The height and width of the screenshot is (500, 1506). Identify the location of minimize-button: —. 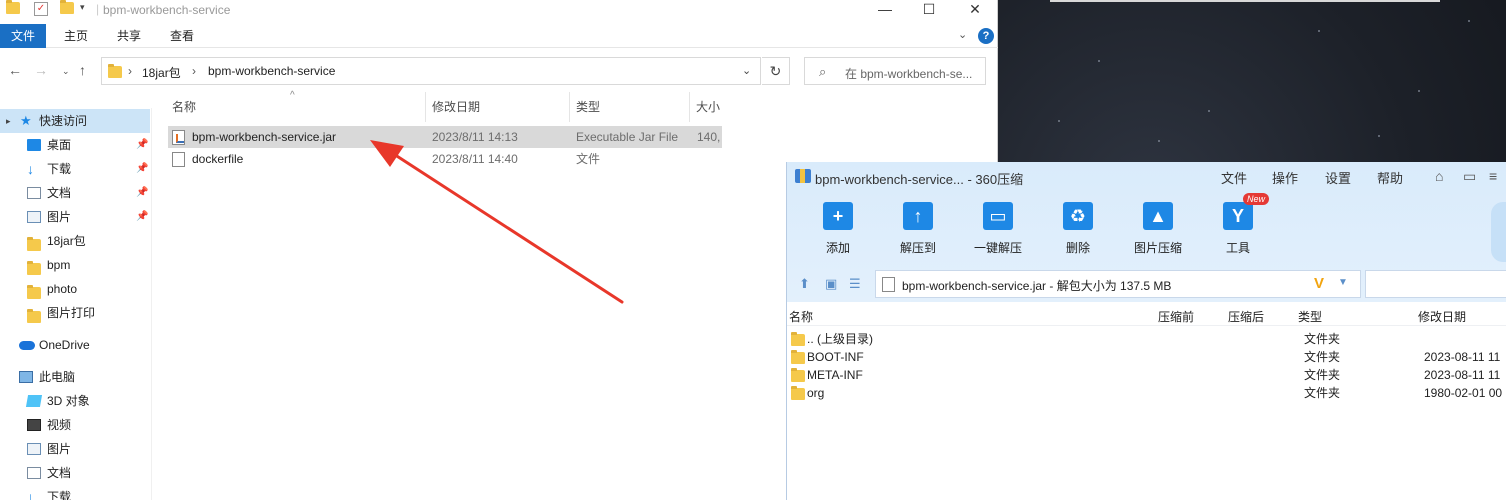
(885, 10).